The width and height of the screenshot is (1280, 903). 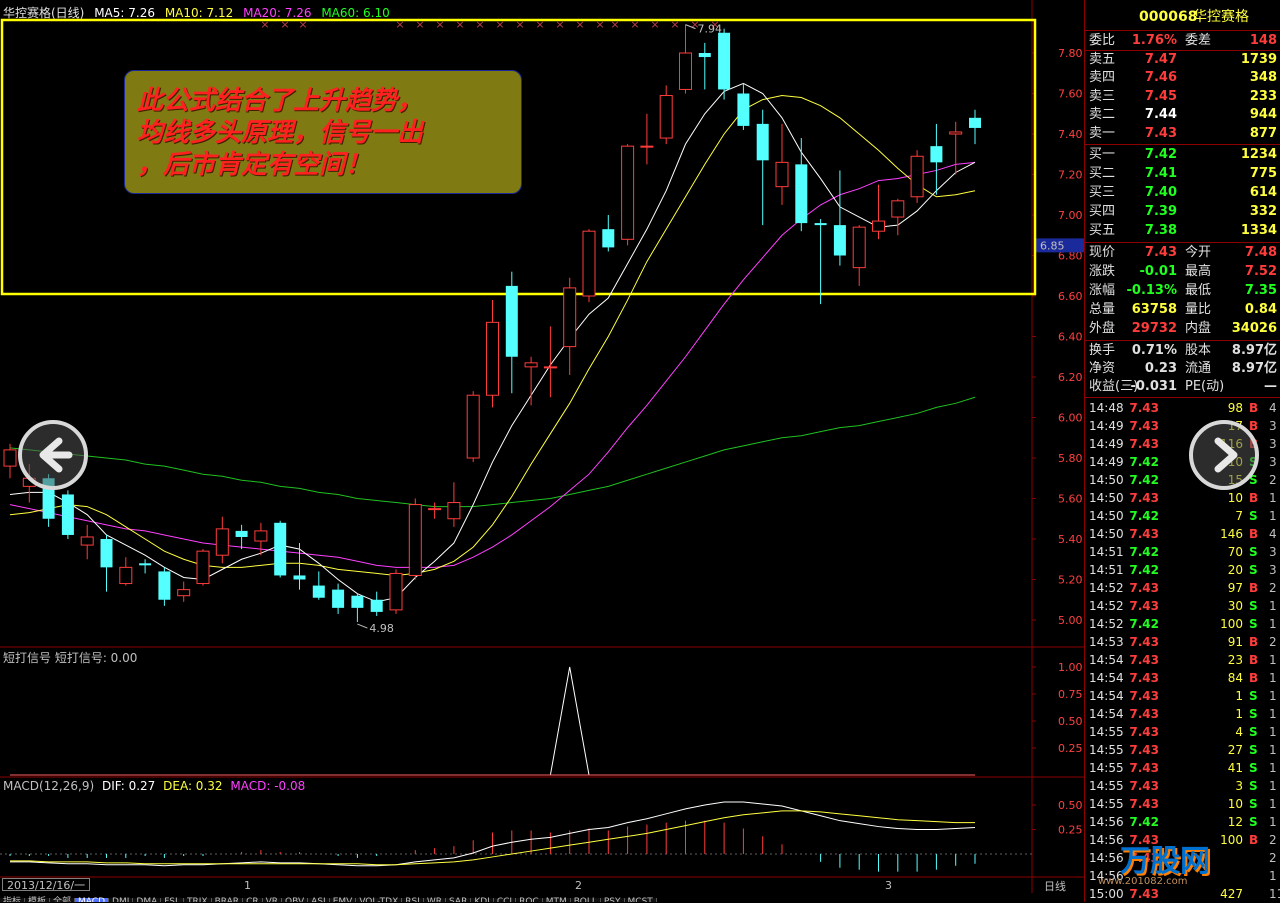 What do you see at coordinates (1102, 328) in the screenshot?
I see `stat-label: 外盘` at bounding box center [1102, 328].